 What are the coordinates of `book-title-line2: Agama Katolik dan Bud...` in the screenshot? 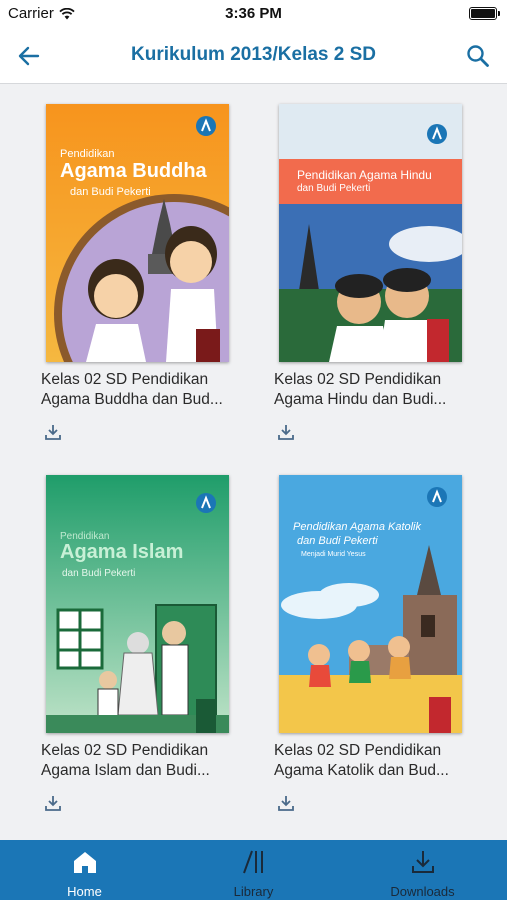 It's located at (361, 770).